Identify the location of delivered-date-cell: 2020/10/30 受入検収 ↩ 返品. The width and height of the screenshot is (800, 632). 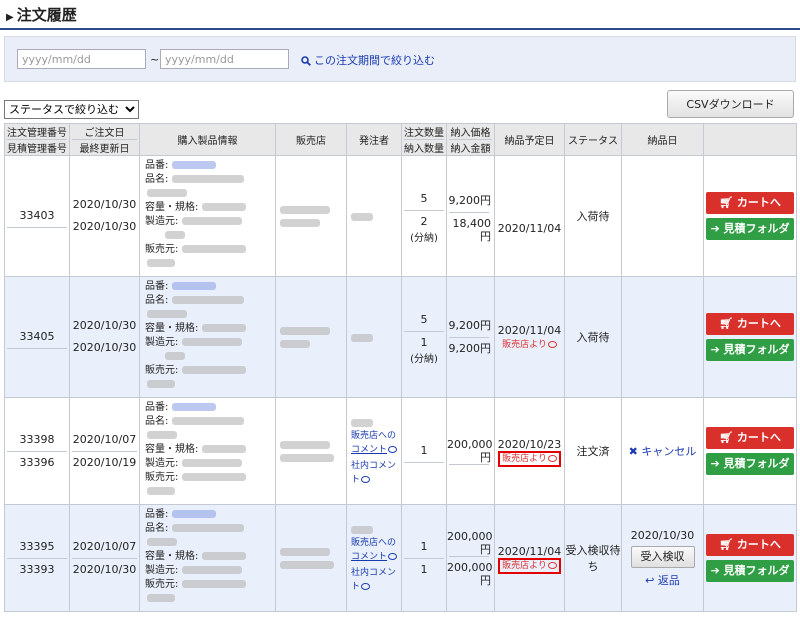
(662, 558).